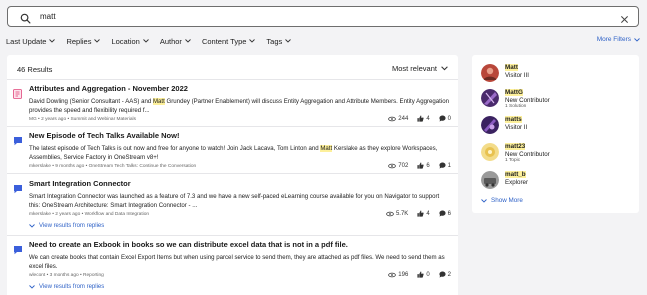 This screenshot has width=647, height=295. I want to click on filter-label: Last Update, so click(26, 41).